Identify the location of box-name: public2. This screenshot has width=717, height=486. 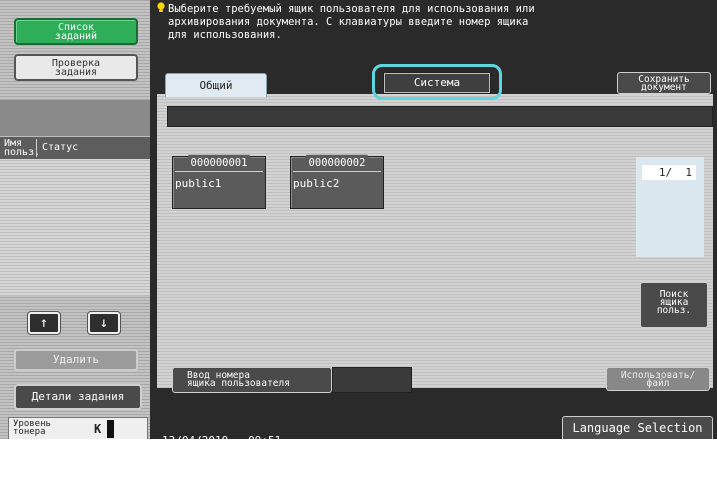
(316, 183).